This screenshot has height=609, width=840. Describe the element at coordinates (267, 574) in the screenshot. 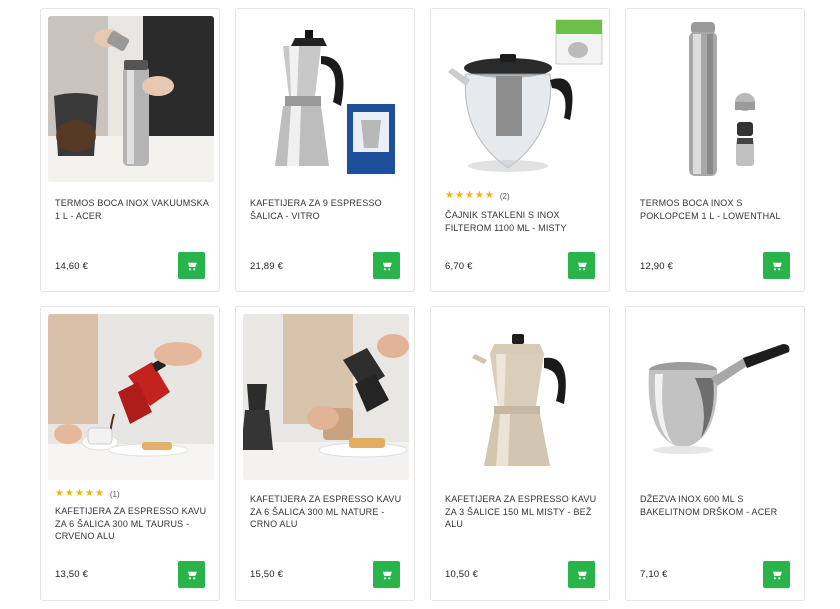

I see `product-price: 15,50 €` at that location.